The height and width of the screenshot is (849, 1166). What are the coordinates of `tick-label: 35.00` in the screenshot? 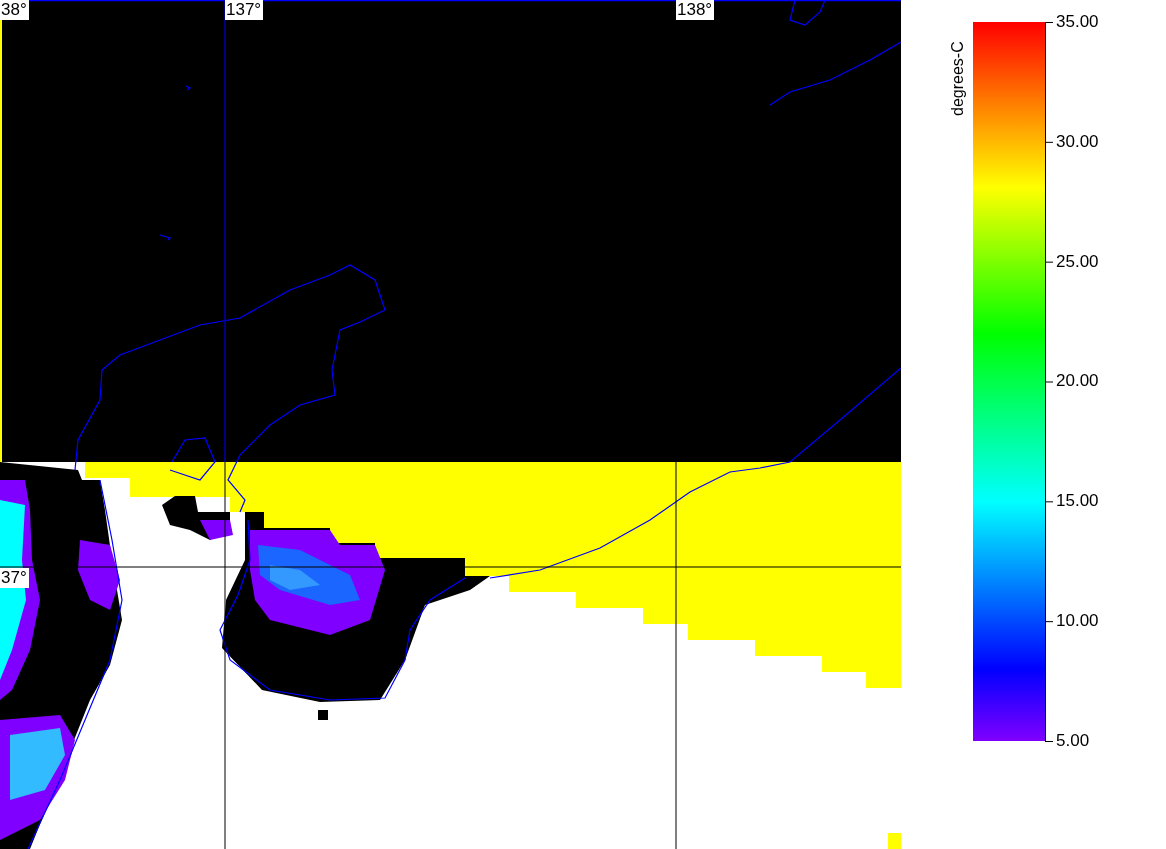 It's located at (1077, 22).